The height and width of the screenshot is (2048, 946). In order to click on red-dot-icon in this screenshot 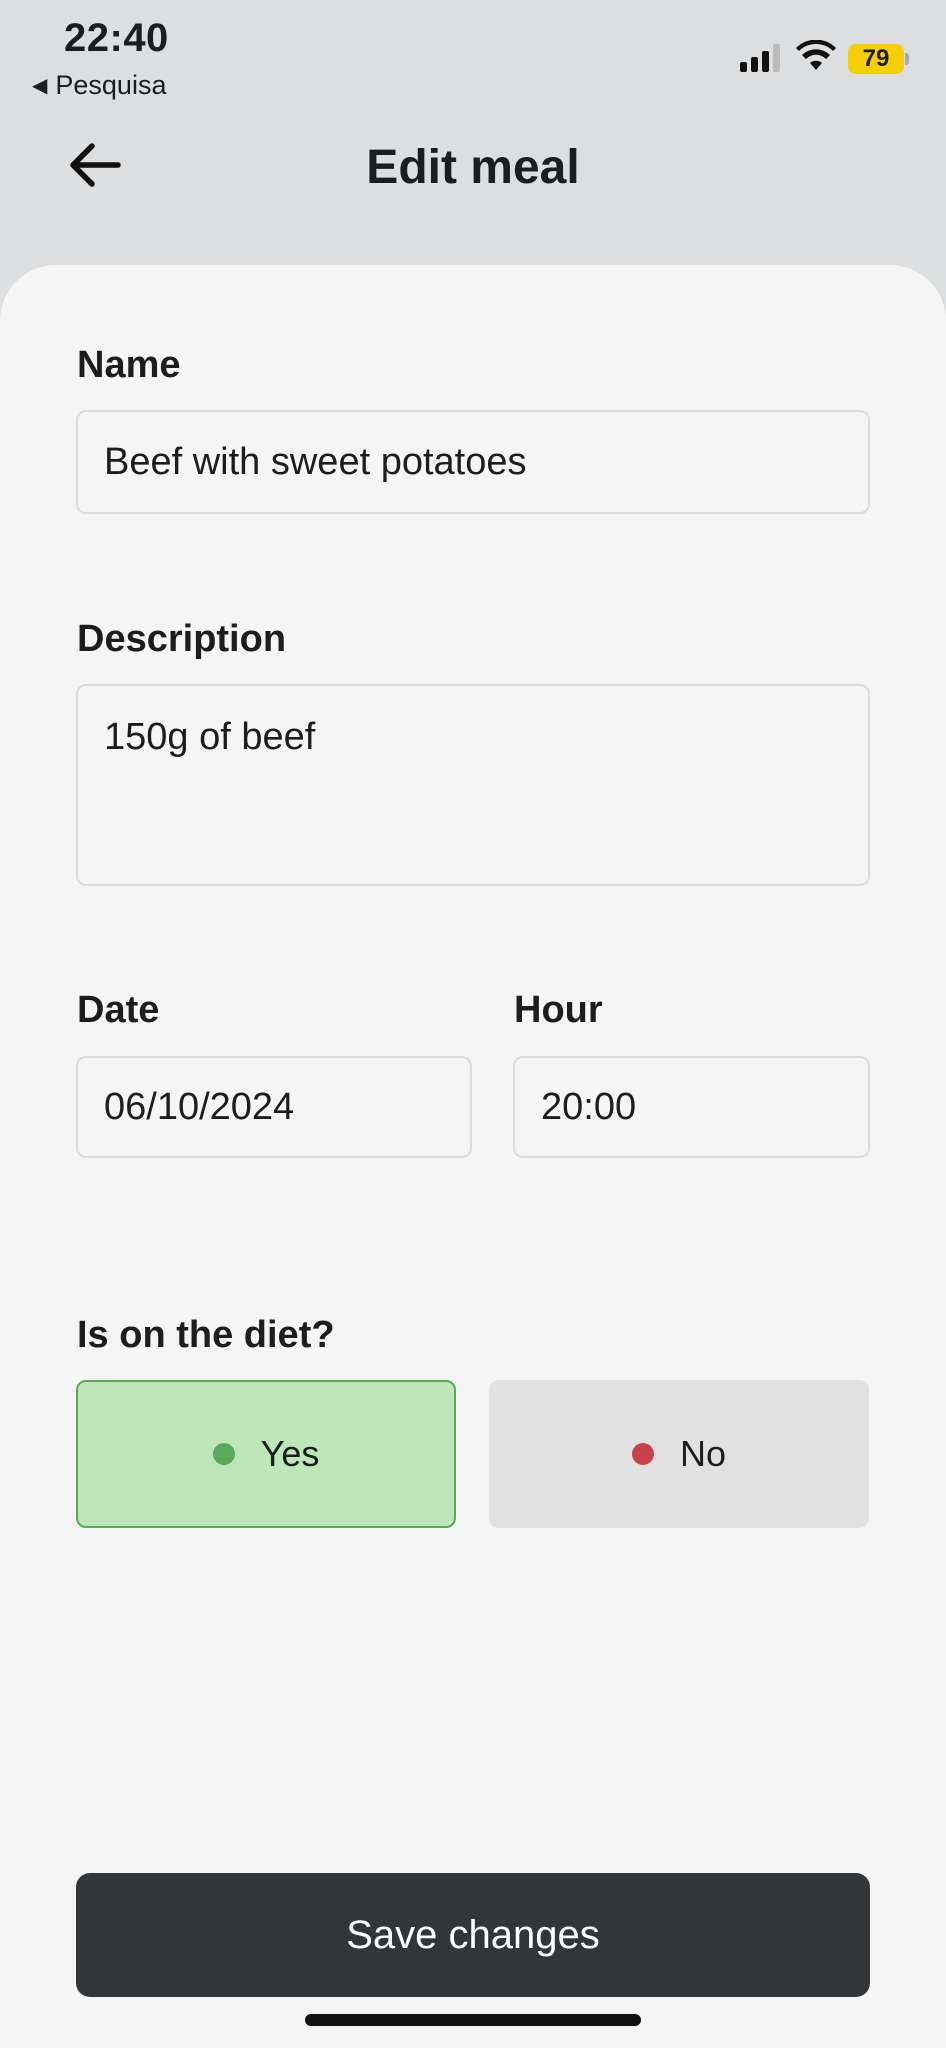, I will do `click(642, 1454)`.